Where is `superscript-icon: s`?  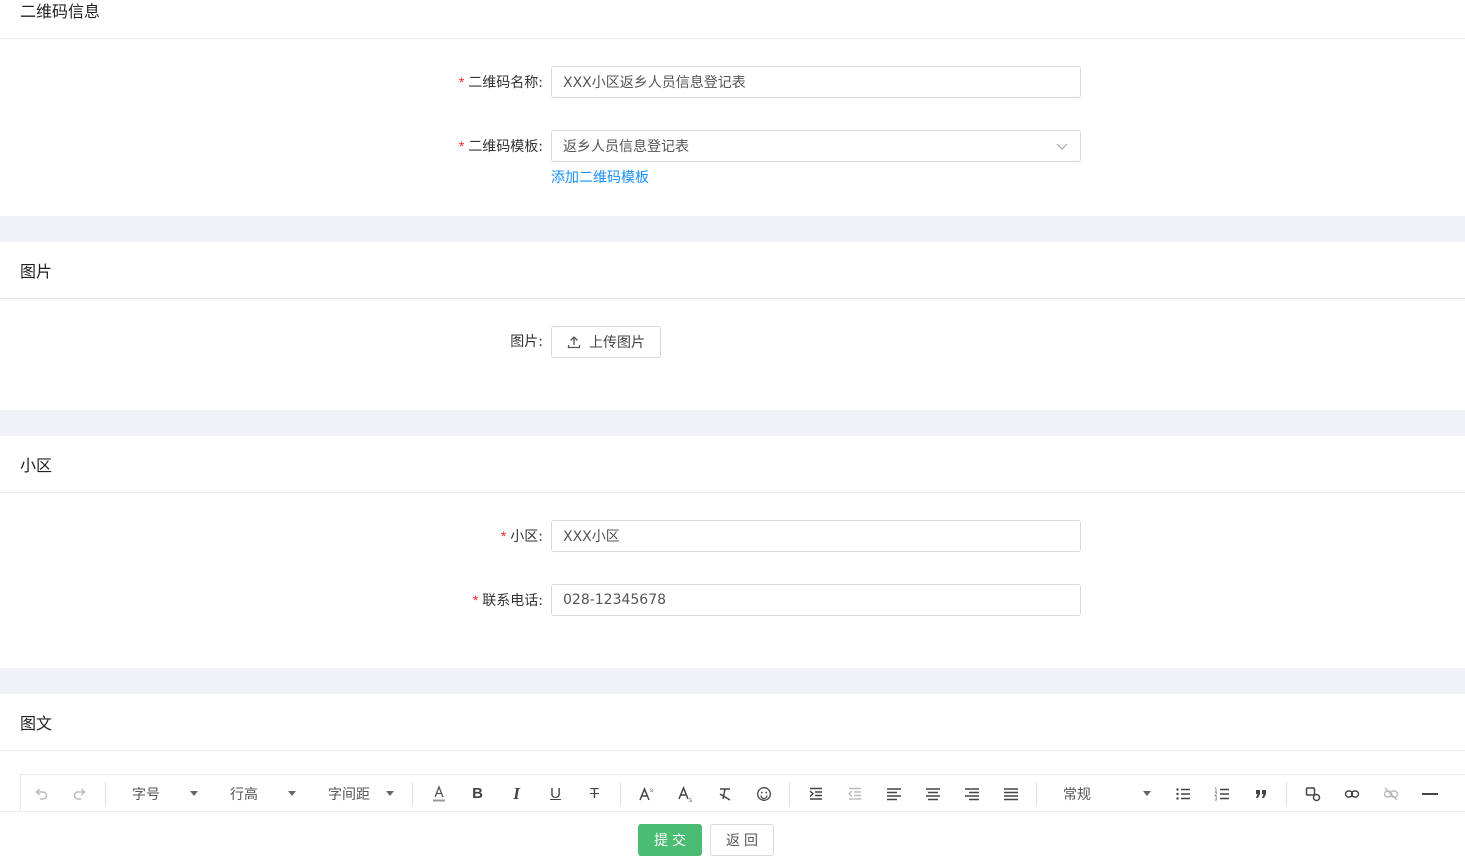
superscript-icon: s is located at coordinates (646, 794).